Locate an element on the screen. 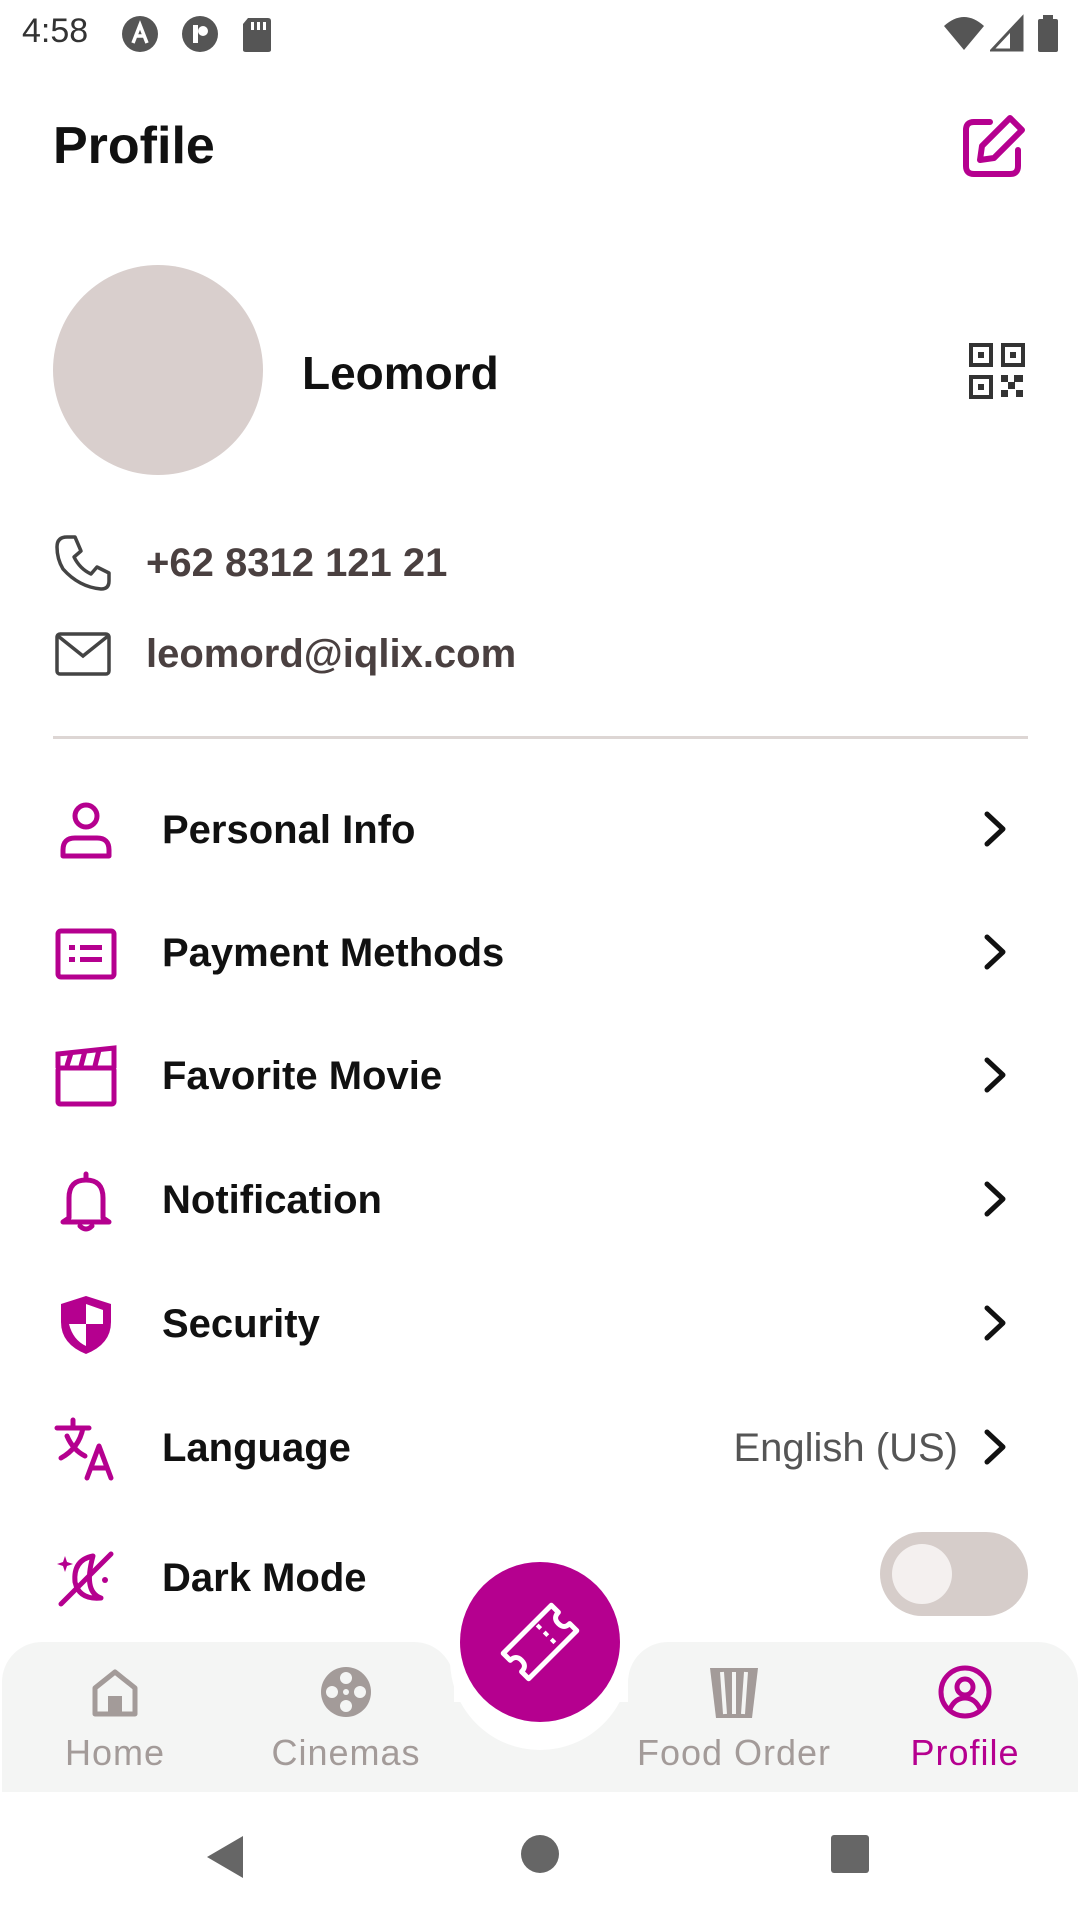 This screenshot has width=1080, height=1920. nav-food-order: Food Order is located at coordinates (734, 1724).